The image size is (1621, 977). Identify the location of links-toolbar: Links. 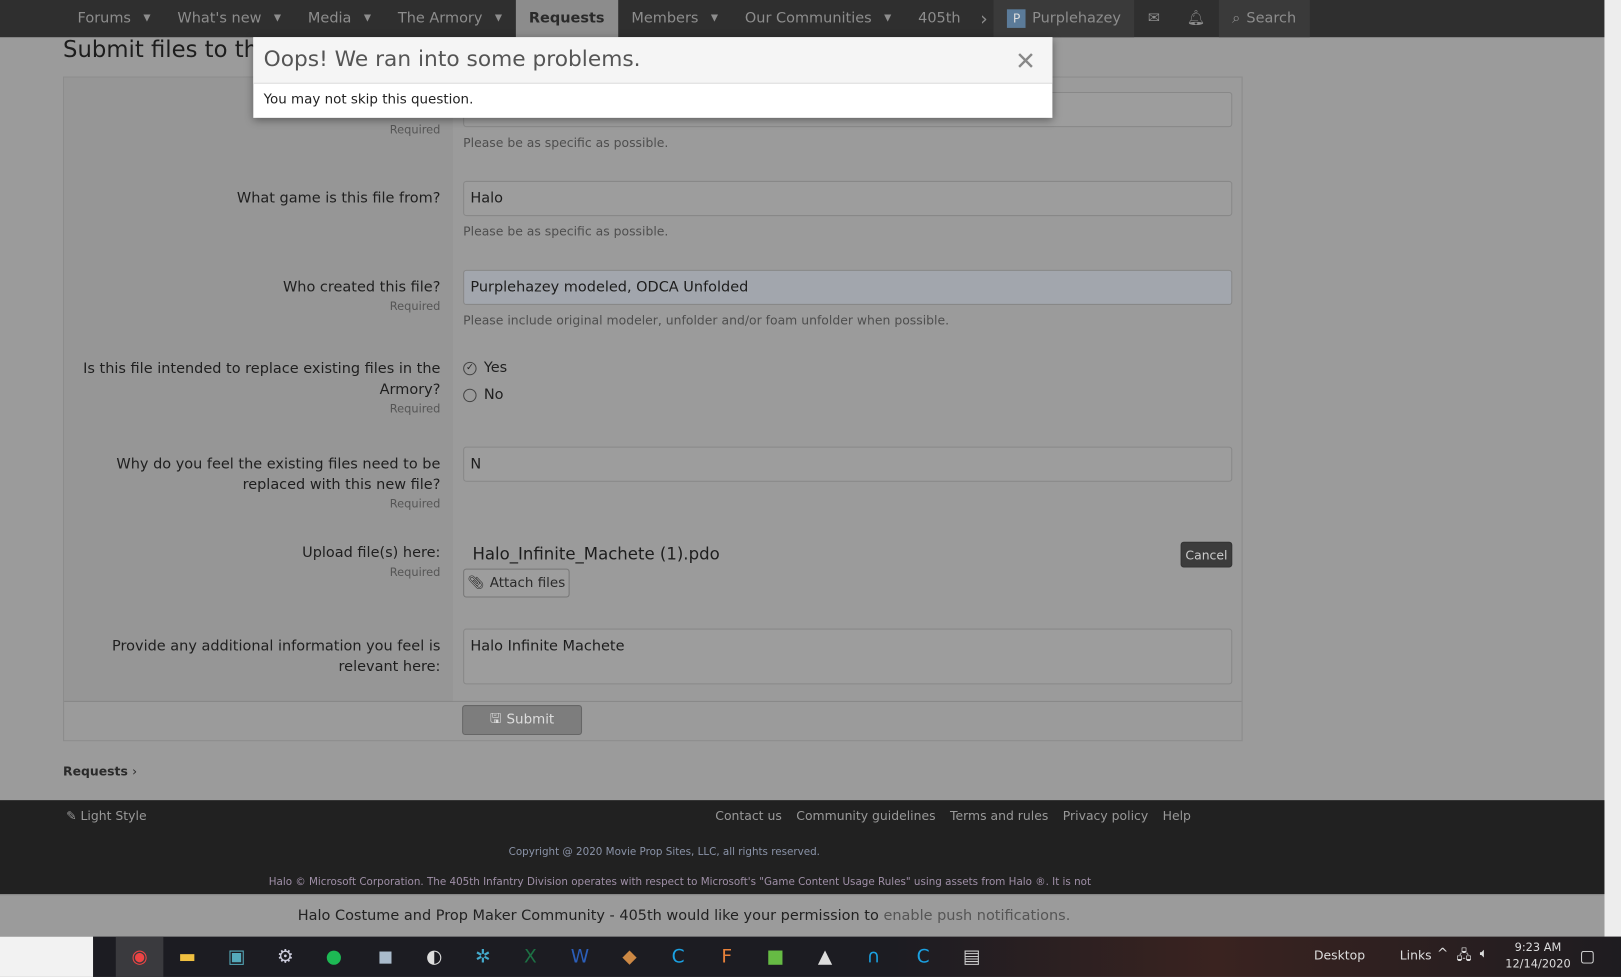
(1416, 955).